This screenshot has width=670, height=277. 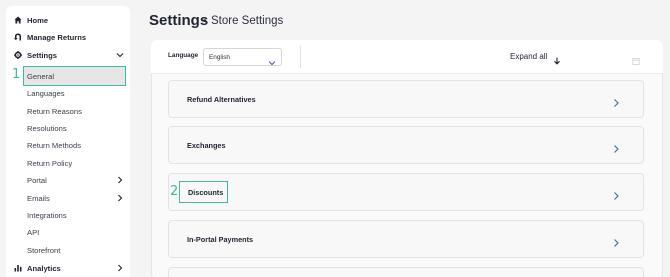 What do you see at coordinates (18, 268) in the screenshot?
I see `chart-icon` at bounding box center [18, 268].